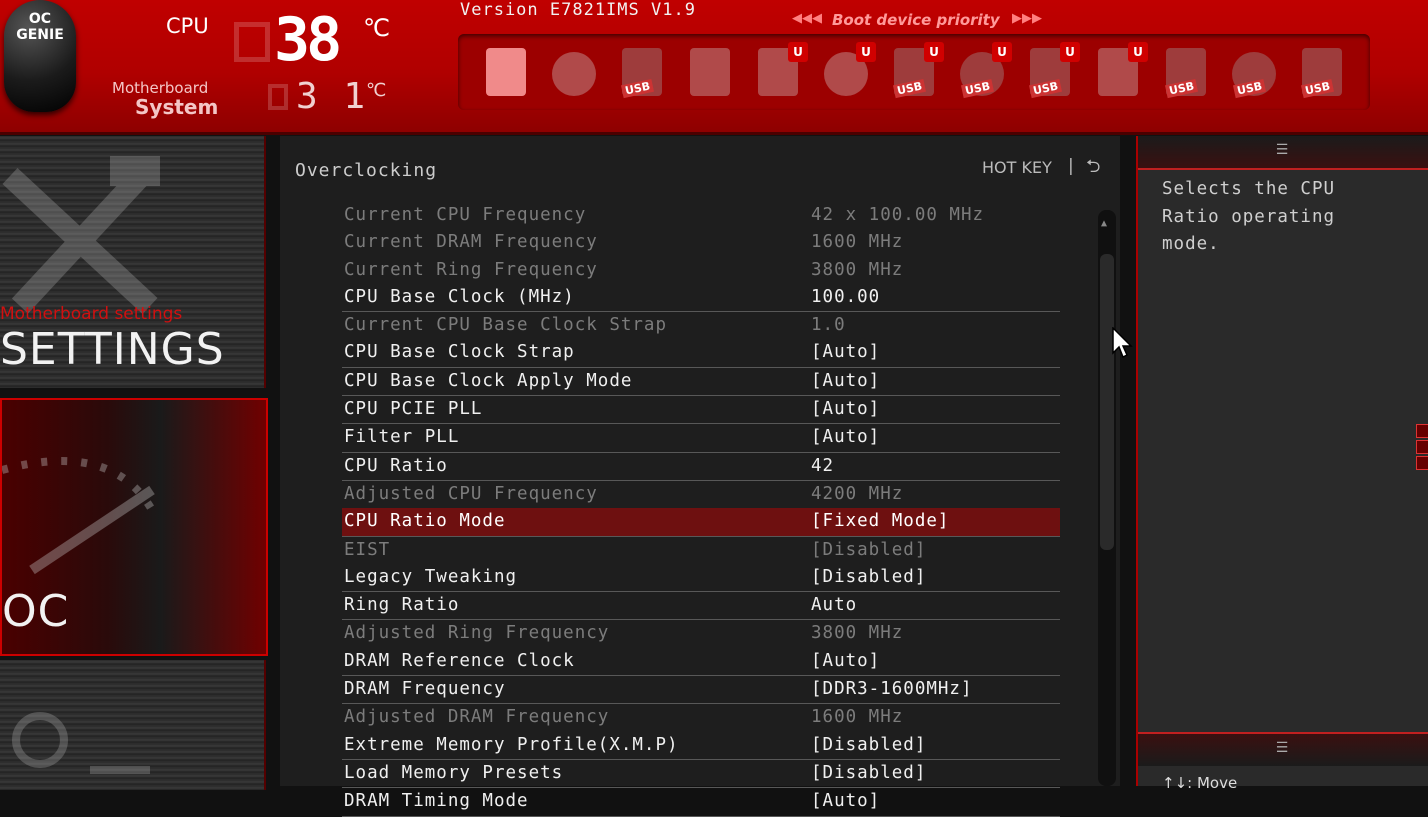 The width and height of the screenshot is (1428, 817). Describe the element at coordinates (81, 743) in the screenshot. I see `flash-icon` at that location.